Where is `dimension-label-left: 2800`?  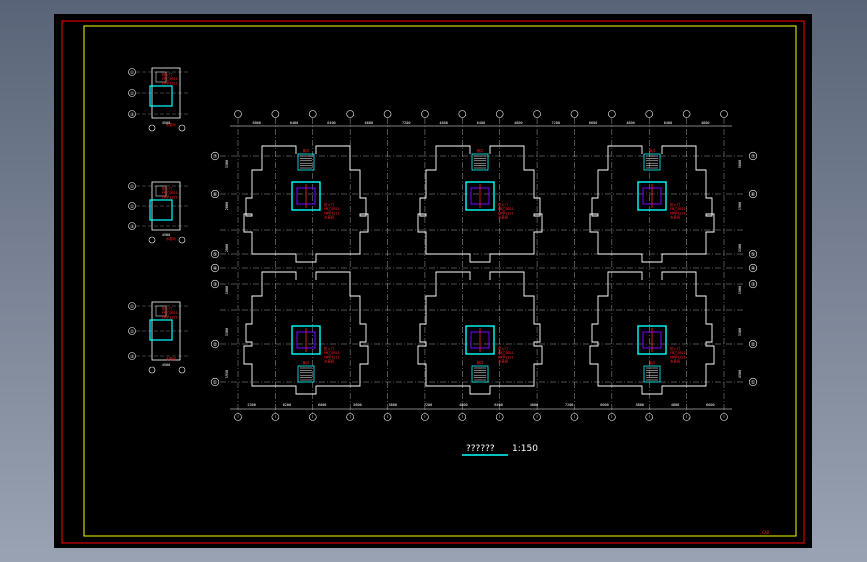
dimension-label-left: 2800 is located at coordinates (227, 248).